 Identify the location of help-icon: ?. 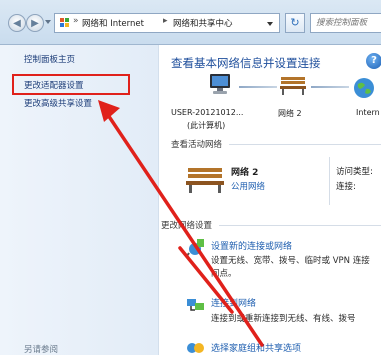
(373, 61).